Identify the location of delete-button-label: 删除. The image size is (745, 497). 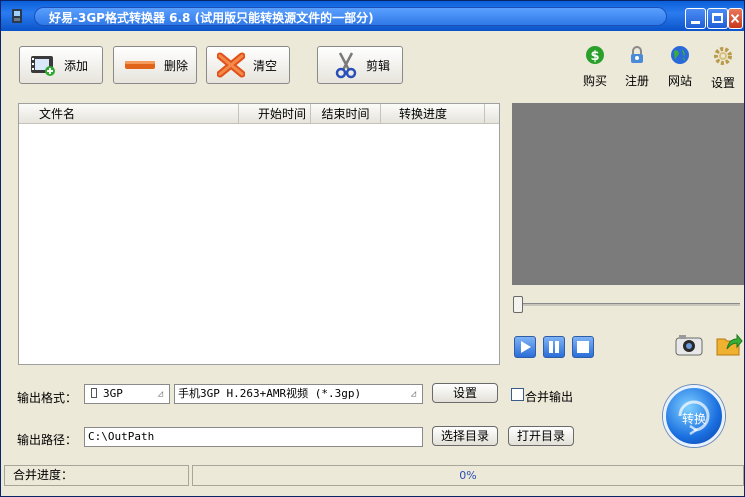
(176, 65).